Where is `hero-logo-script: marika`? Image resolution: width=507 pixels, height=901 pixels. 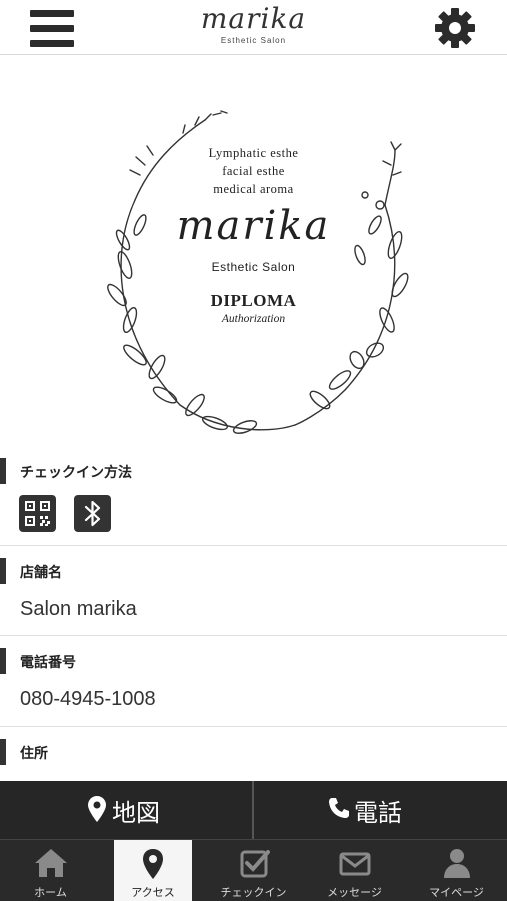
hero-logo-script: marika is located at coordinates (253, 226).